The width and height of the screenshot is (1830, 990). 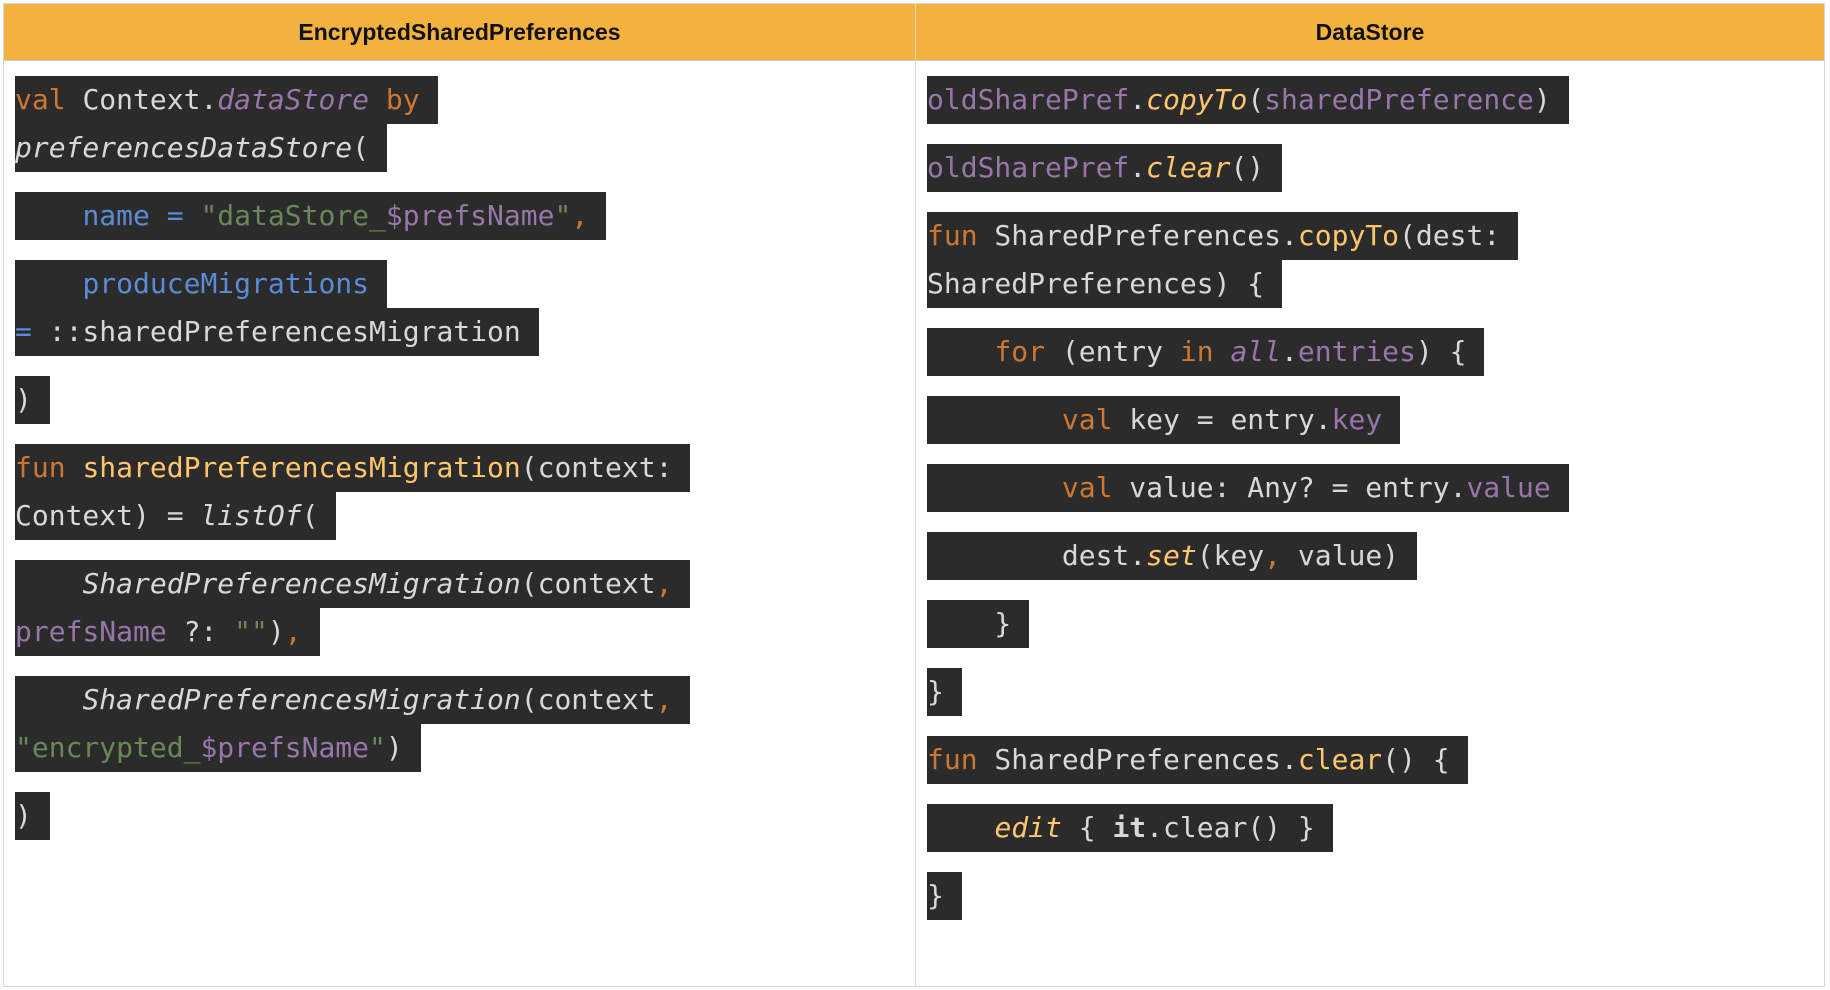 I want to click on column-header-right: DataStore, so click(x=1370, y=32).